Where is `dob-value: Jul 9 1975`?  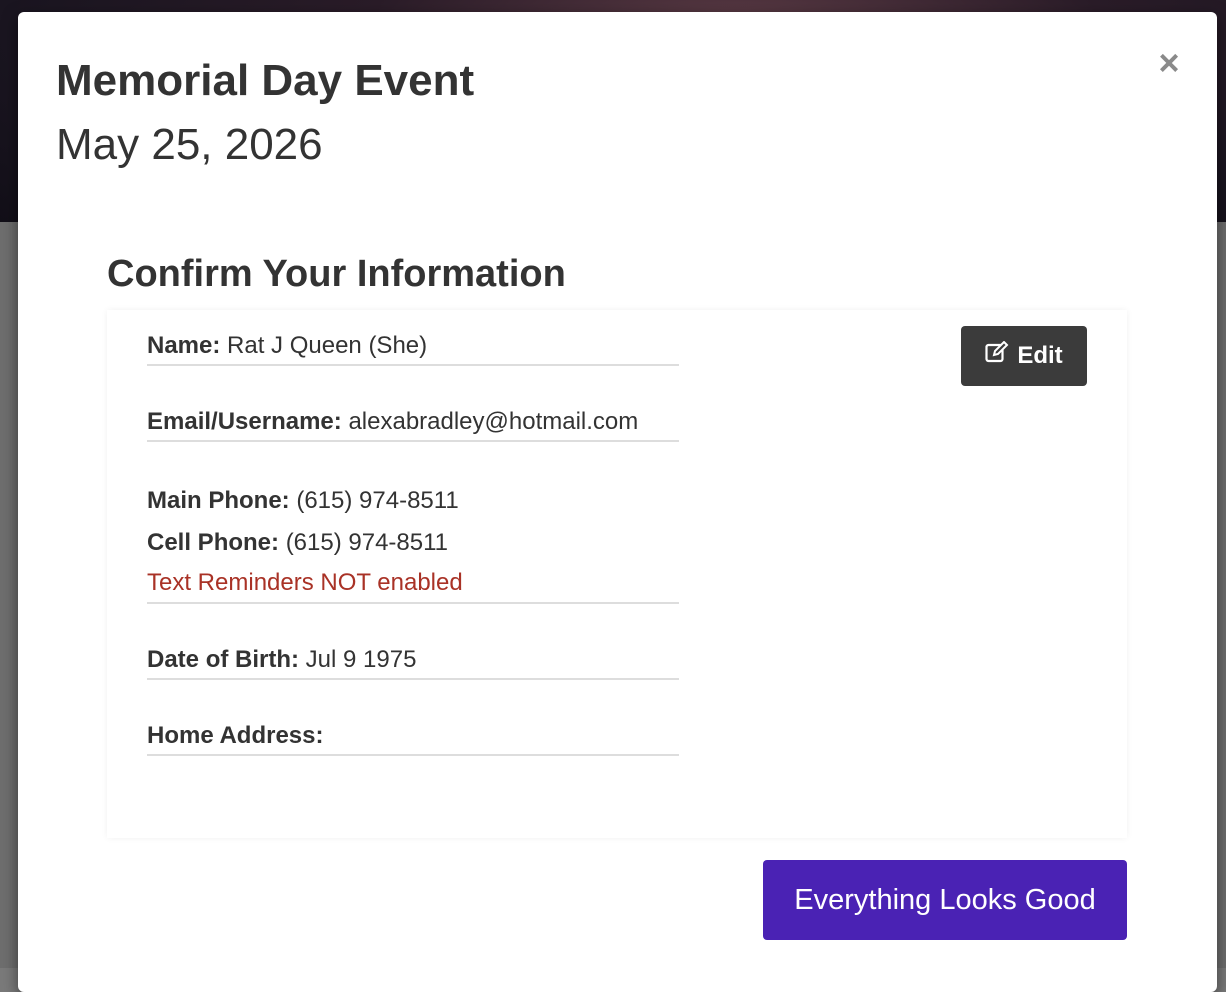 dob-value: Jul 9 1975 is located at coordinates (361, 659).